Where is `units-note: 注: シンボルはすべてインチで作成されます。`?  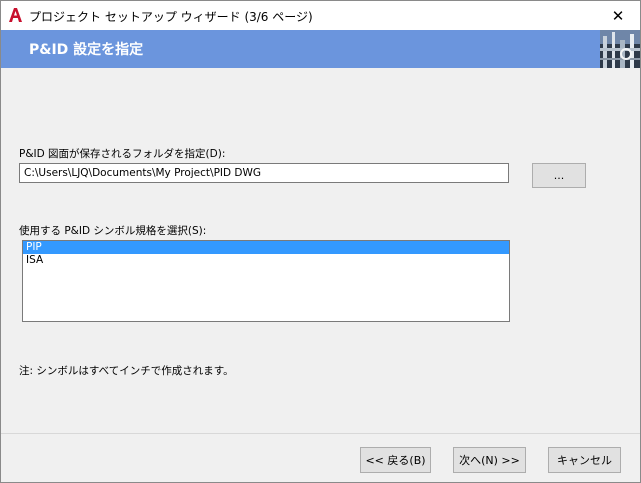 units-note: 注: シンボルはすべてインチで作成されます。 is located at coordinates (126, 371).